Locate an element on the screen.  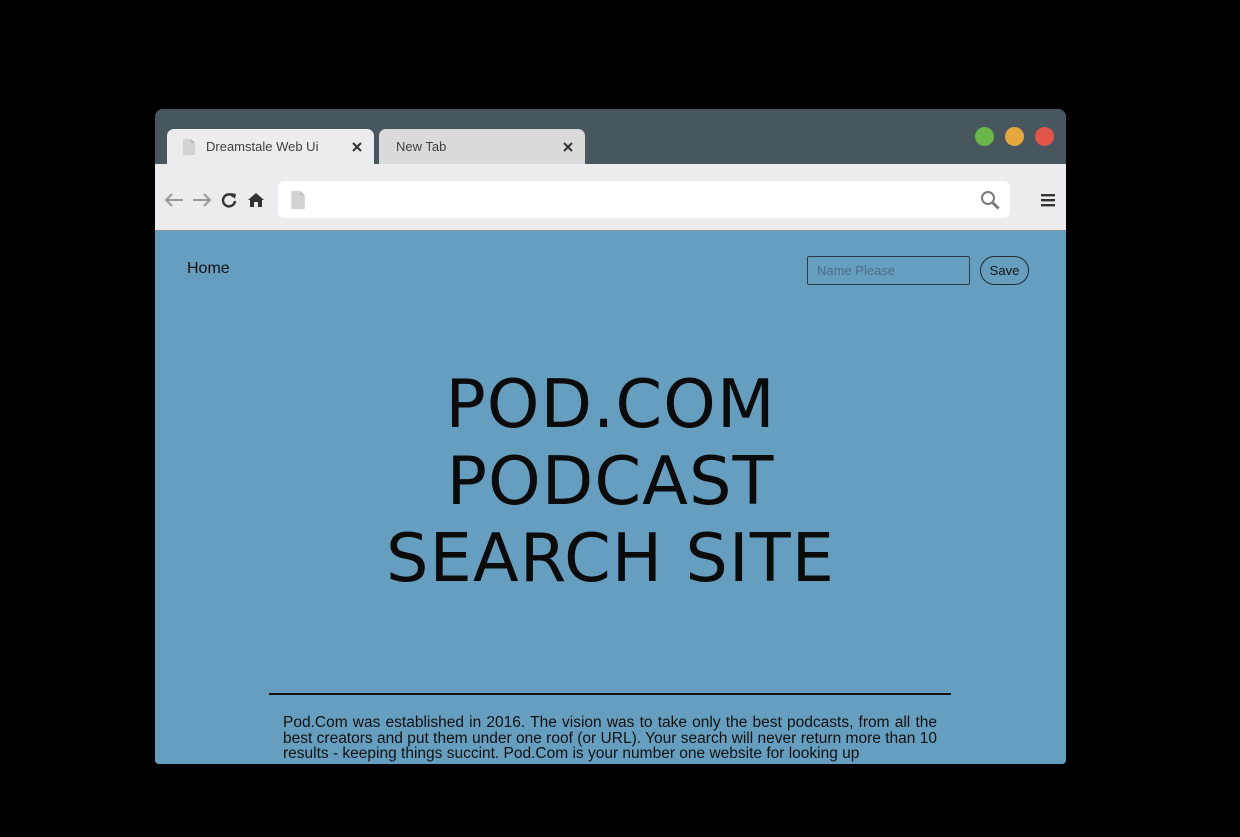
tab-dreamstale: Dreamstale Web Ui is located at coordinates (270, 146).